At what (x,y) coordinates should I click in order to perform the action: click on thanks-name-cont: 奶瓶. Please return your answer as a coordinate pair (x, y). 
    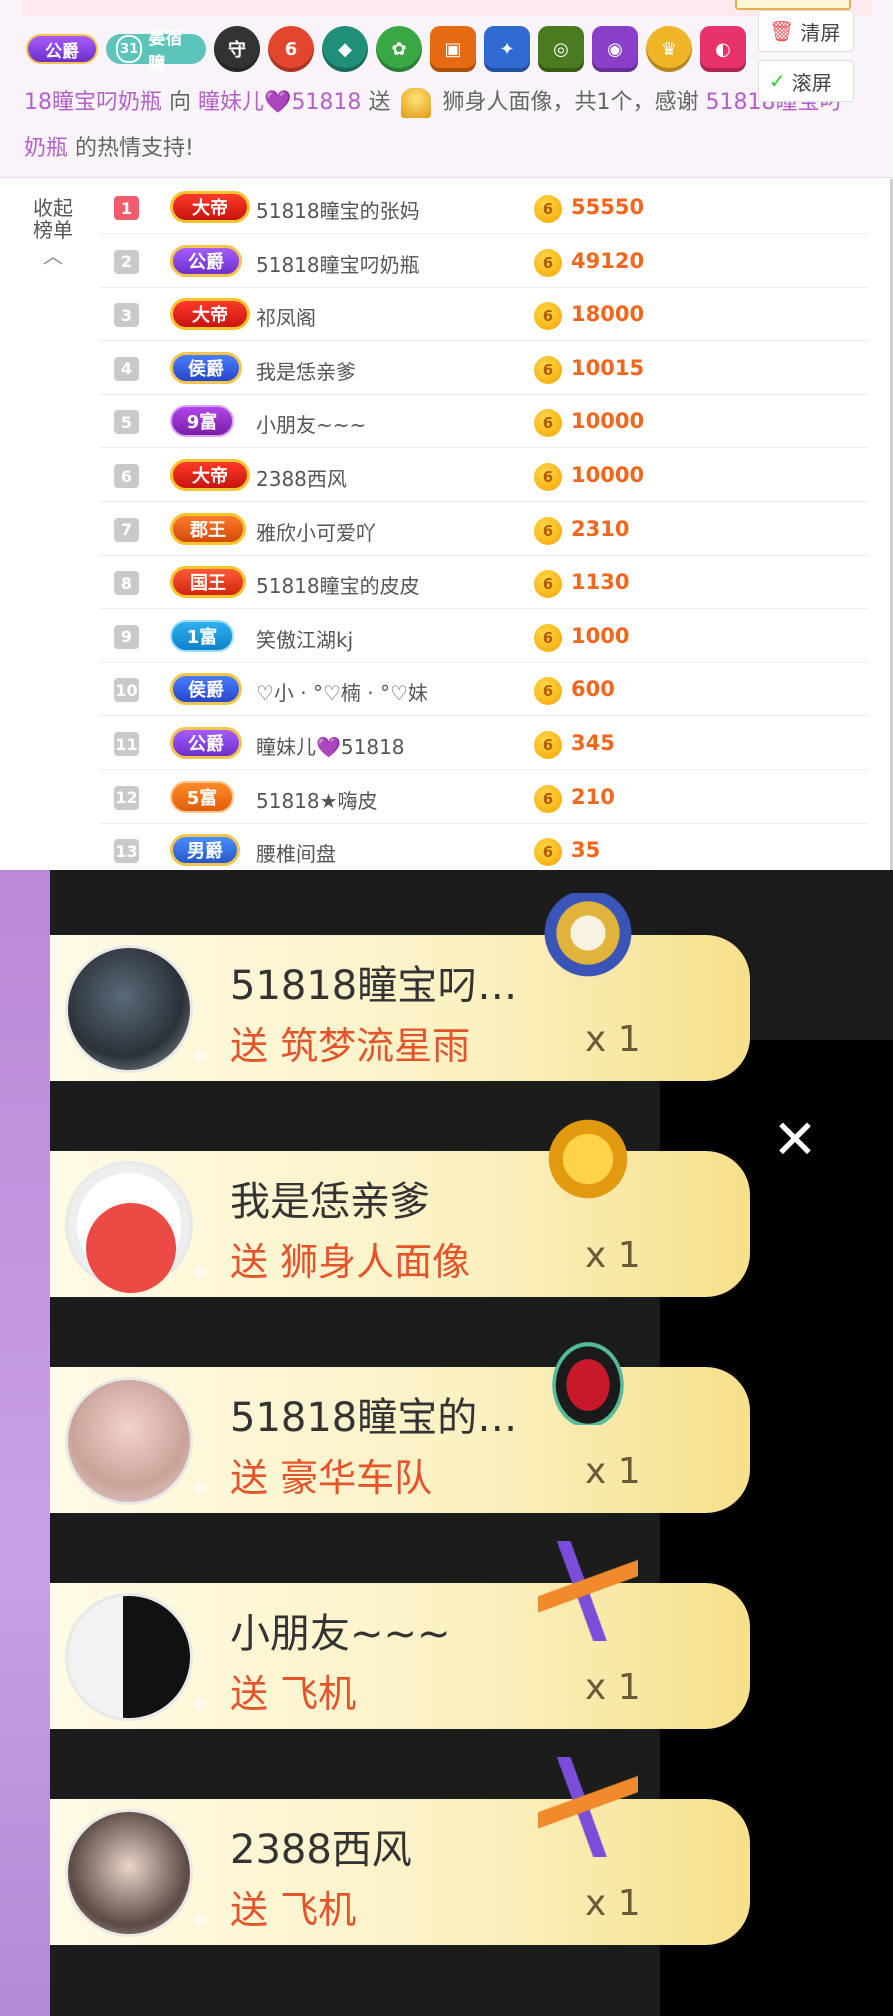
    Looking at the image, I should click on (46, 148).